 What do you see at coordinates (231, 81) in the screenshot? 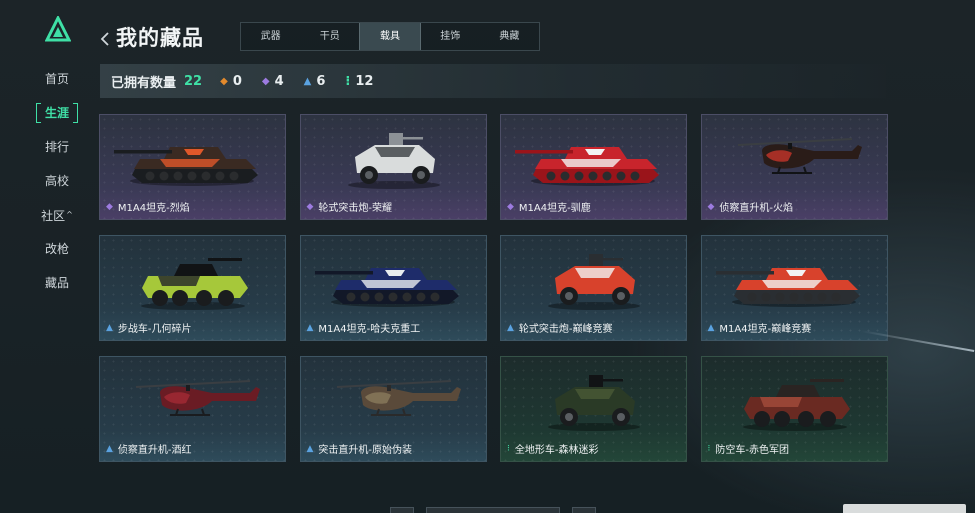
I see `rarity-stat-orange: ◆ 0` at bounding box center [231, 81].